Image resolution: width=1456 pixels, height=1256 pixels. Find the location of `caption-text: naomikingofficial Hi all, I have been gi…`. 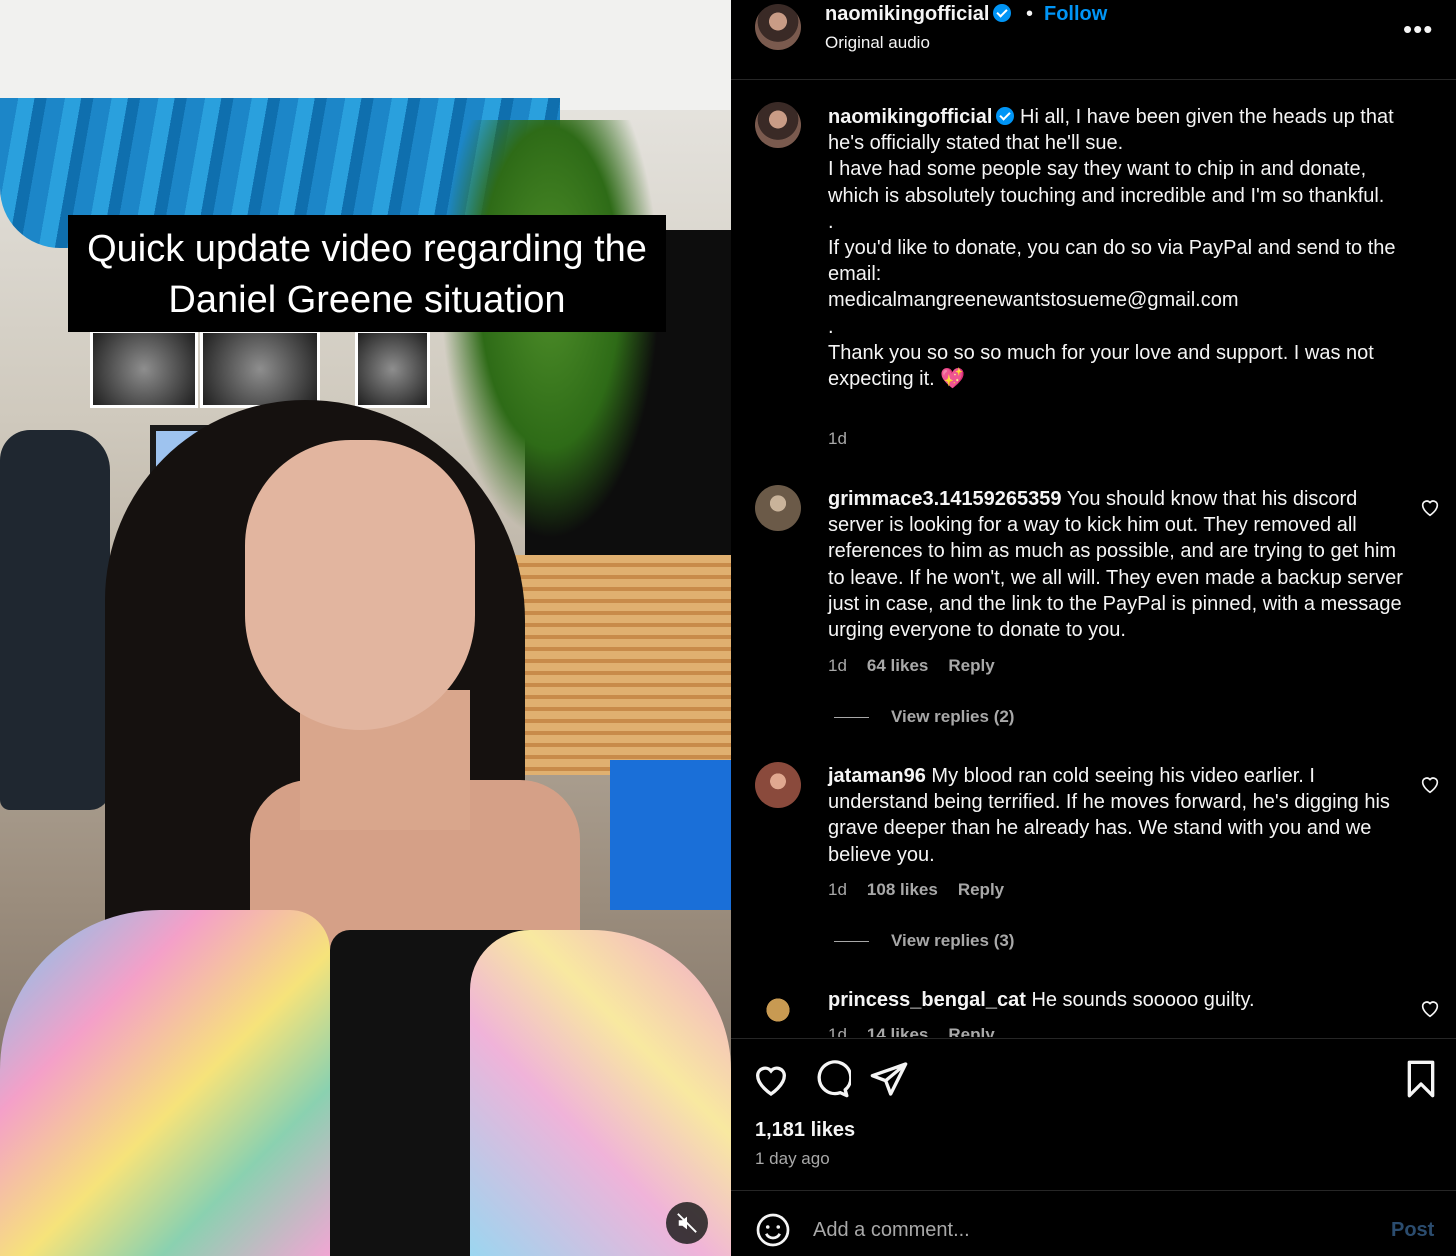

caption-text: naomikingofficial Hi all, I have been gi… is located at coordinates (1123, 248).